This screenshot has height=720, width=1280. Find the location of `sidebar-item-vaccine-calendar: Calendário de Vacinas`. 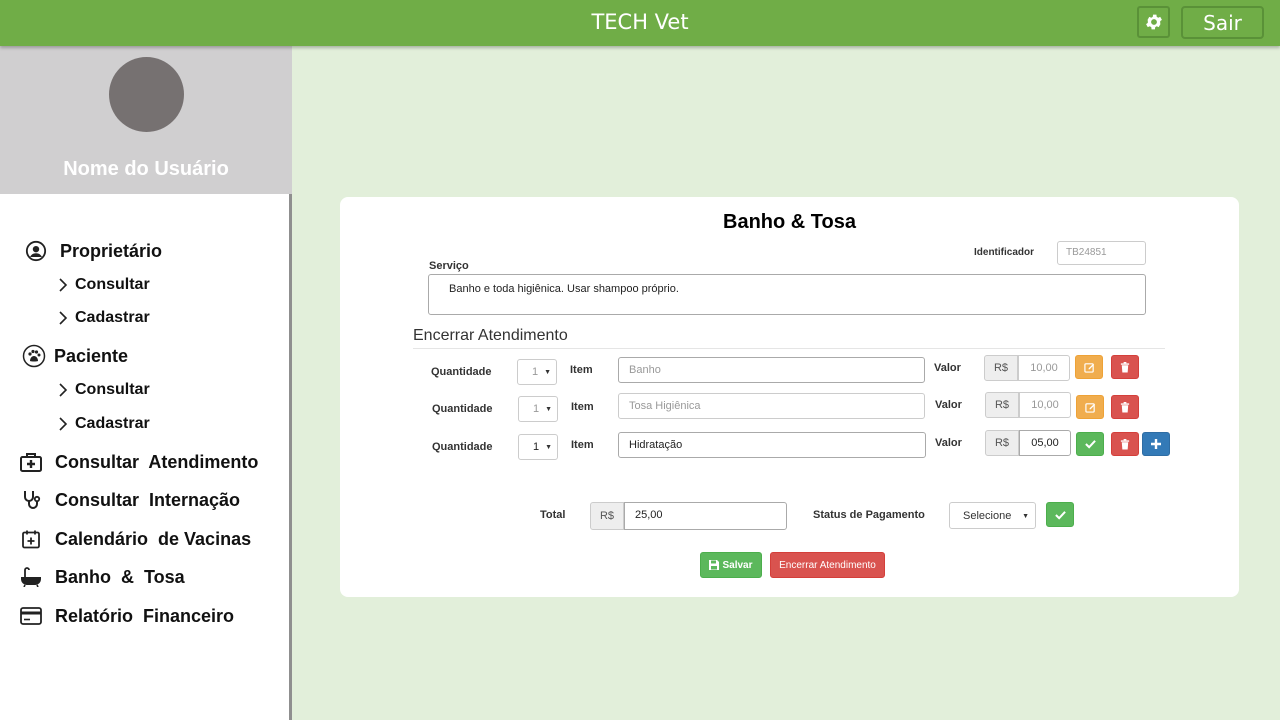

sidebar-item-vaccine-calendar: Calendário de Vacinas is located at coordinates (135, 539).